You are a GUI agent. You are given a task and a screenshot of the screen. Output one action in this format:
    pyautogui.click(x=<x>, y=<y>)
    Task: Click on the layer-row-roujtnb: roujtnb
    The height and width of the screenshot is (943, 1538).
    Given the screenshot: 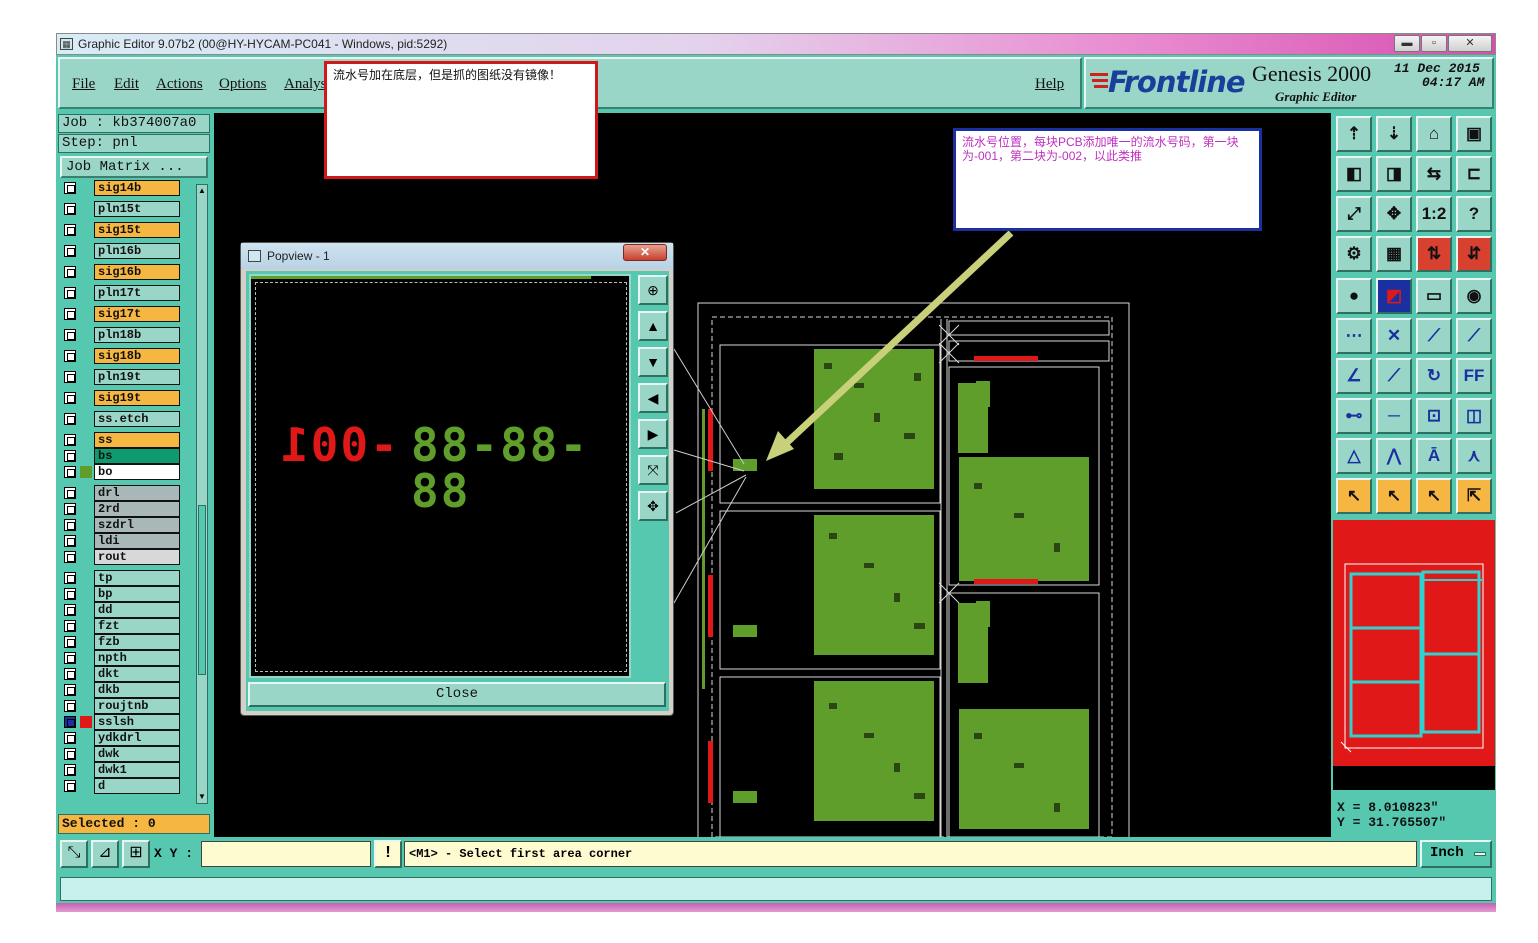 What is the action you would take?
    pyautogui.click(x=120, y=706)
    